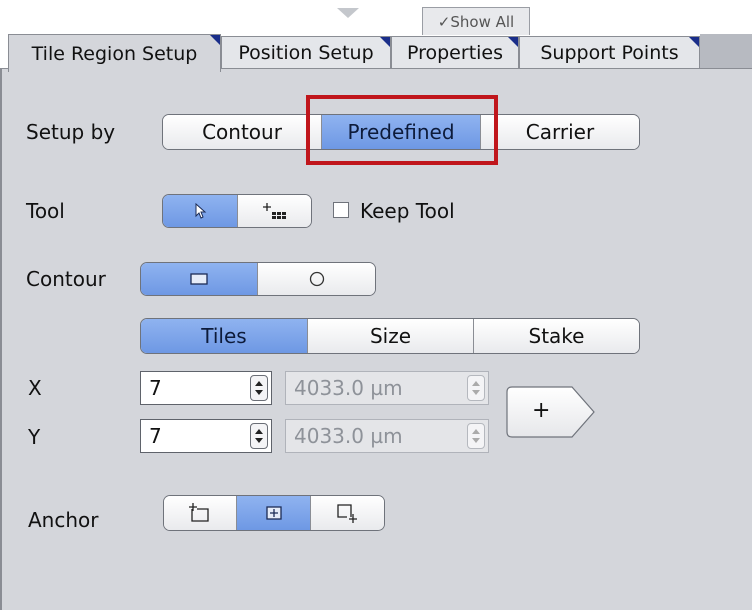  What do you see at coordinates (34, 437) in the screenshot?
I see `y-label: Y` at bounding box center [34, 437].